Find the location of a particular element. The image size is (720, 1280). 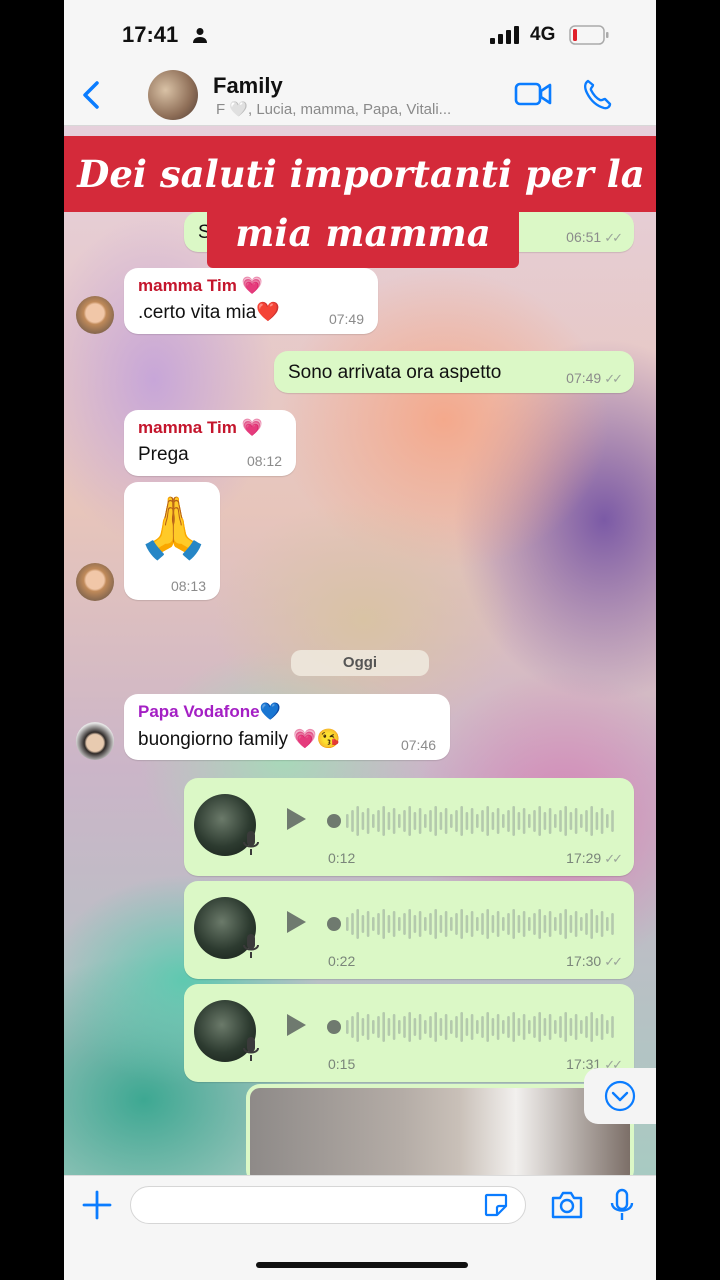

group-avatar is located at coordinates (173, 95).